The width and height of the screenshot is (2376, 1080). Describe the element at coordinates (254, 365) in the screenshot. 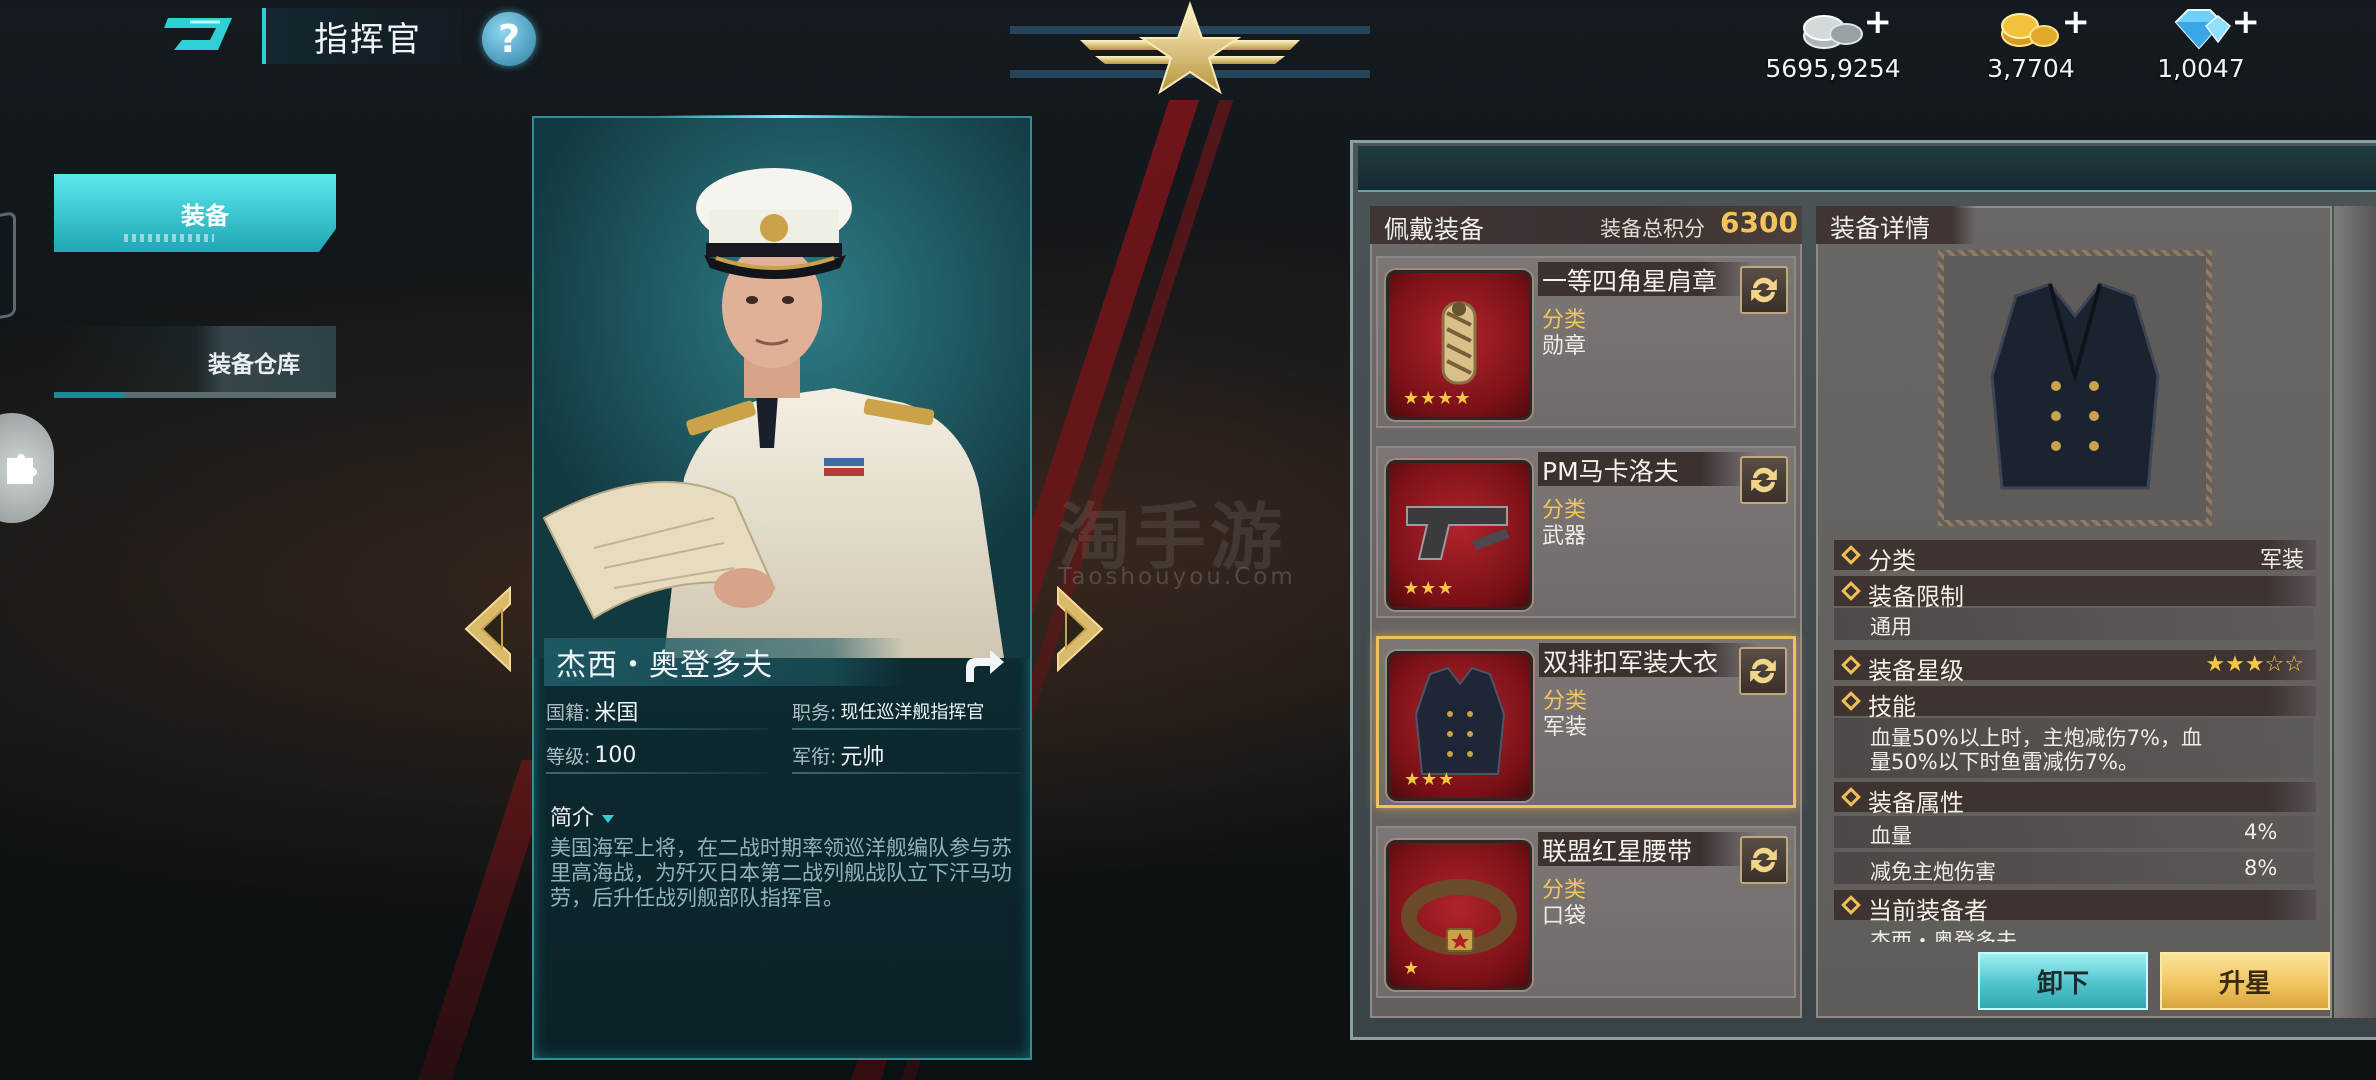

I see `tab-warehouse-label: 装备仓库` at that location.